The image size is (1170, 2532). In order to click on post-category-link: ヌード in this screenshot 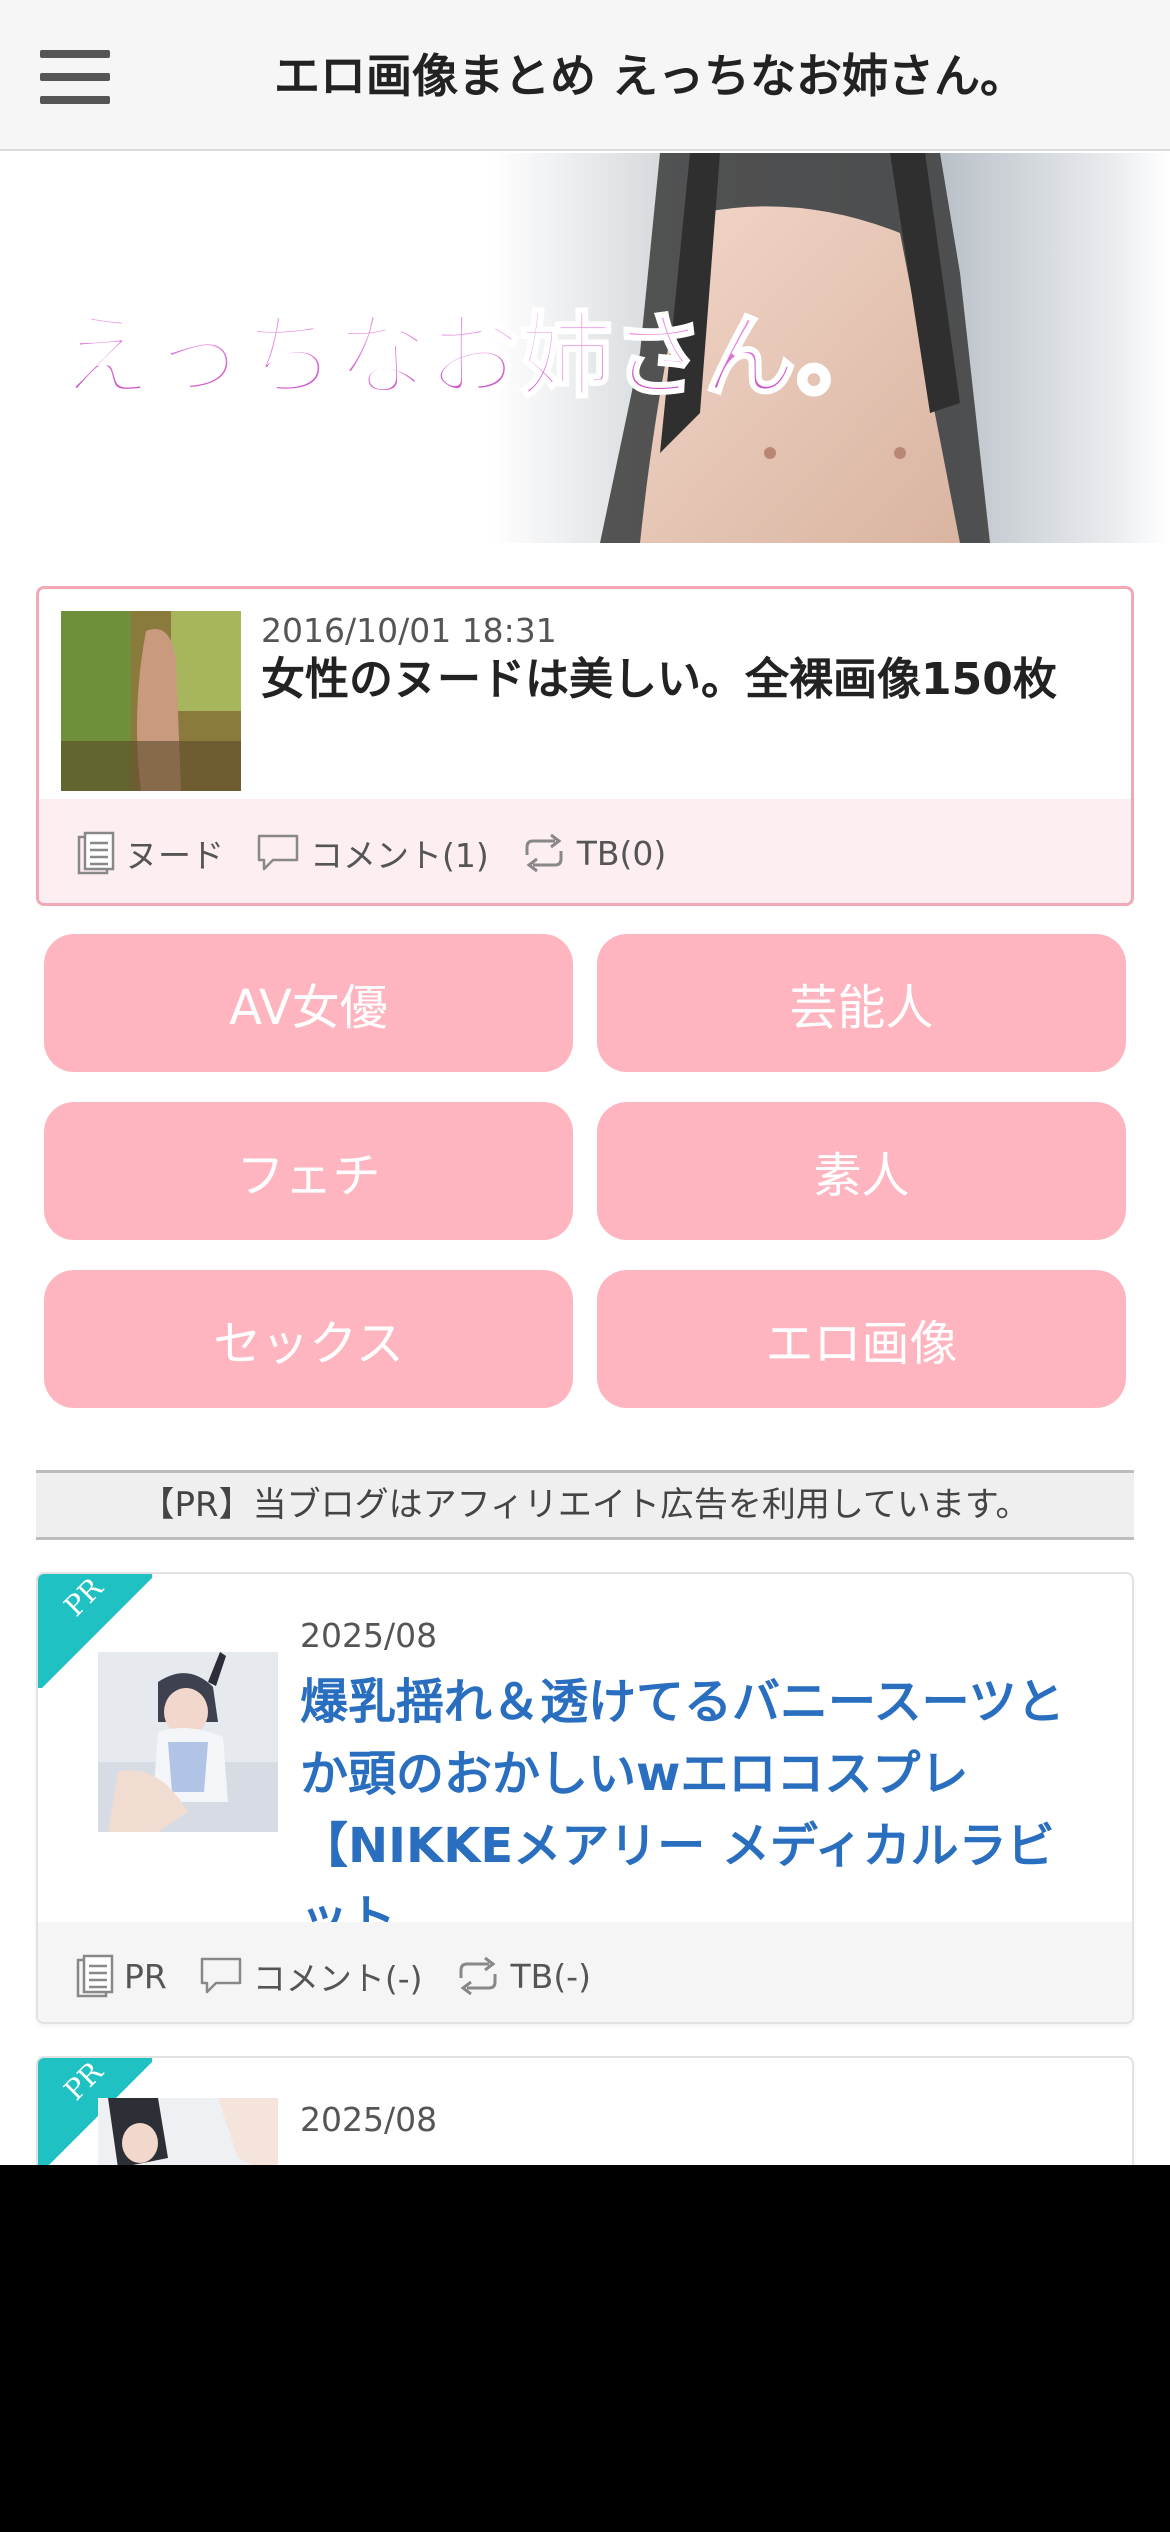, I will do `click(150, 853)`.